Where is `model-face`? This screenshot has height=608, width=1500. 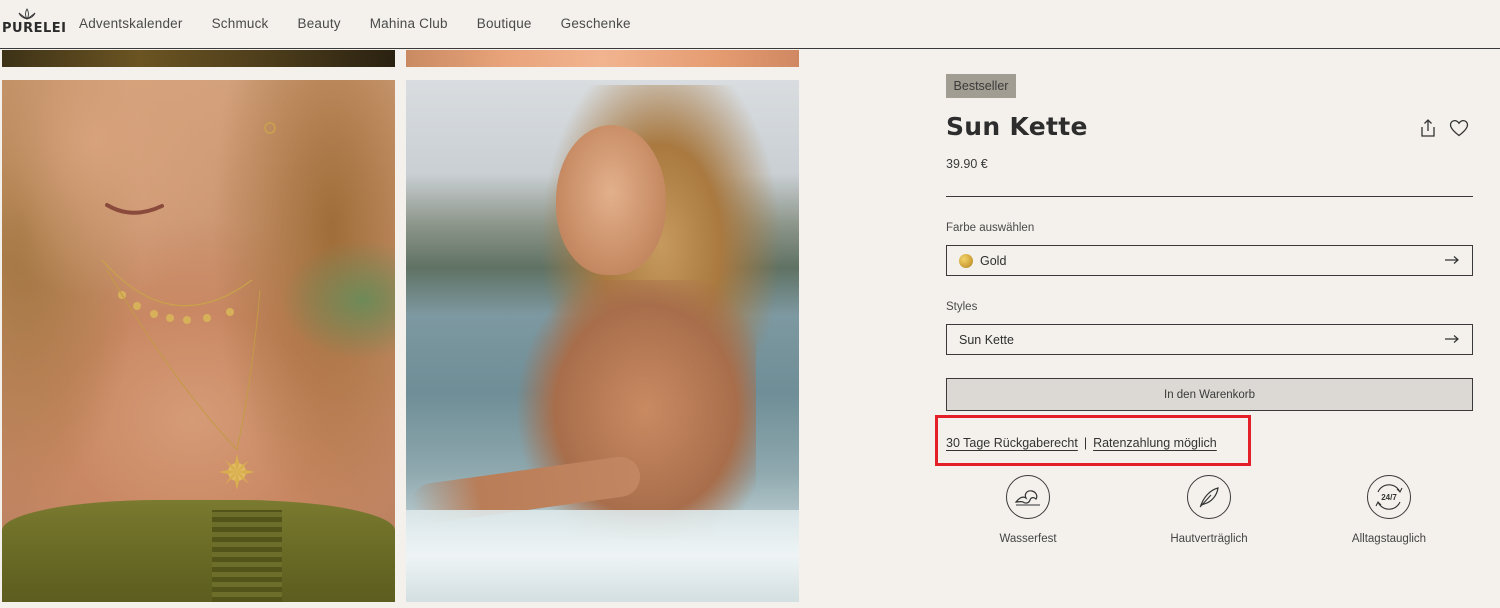 model-face is located at coordinates (611, 200).